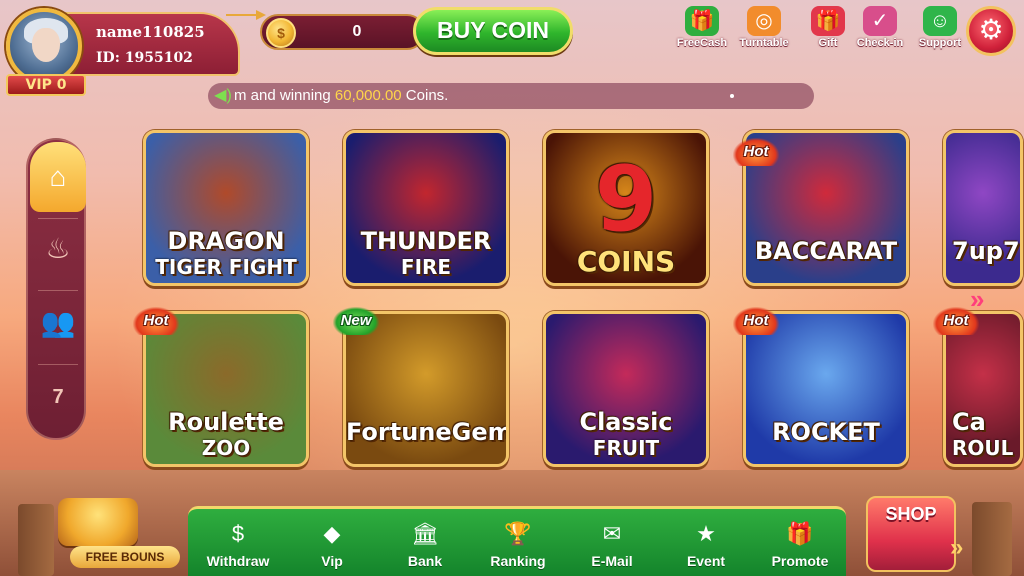  I want to click on nav-slot-777-icon: 7, so click(58, 397).